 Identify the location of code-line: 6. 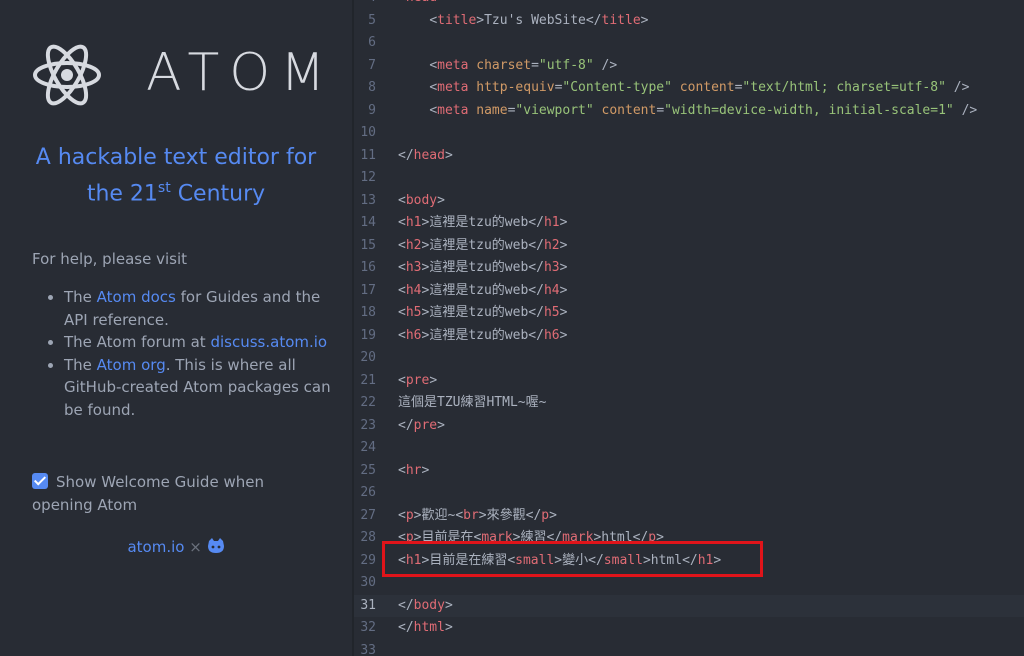
(689, 43).